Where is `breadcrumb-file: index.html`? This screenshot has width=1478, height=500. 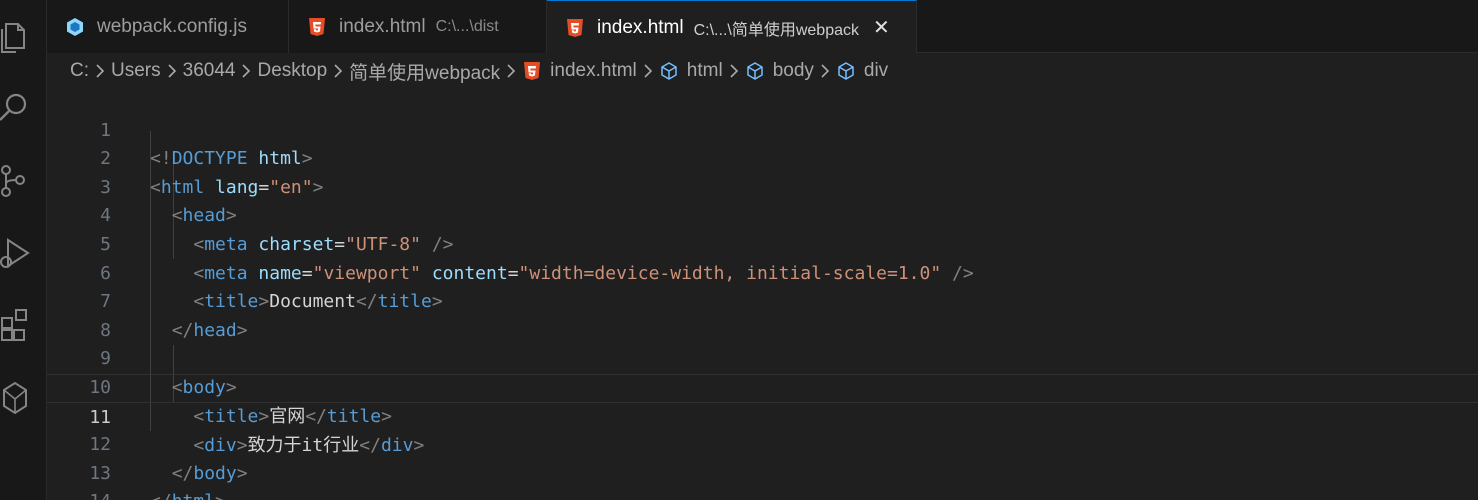 breadcrumb-file: index.html is located at coordinates (579, 71).